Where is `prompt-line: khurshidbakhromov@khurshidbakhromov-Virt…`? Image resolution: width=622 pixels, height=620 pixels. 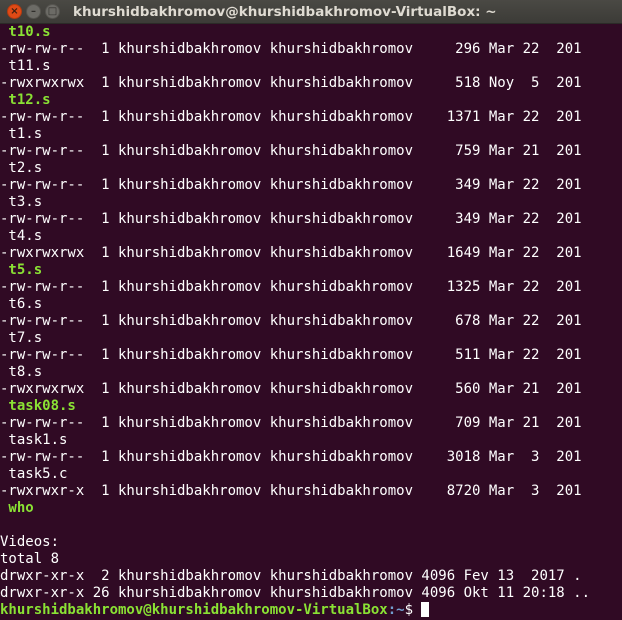
prompt-line: khurshidbakhromov@khurshidbakhromov-Virt… is located at coordinates (311, 610).